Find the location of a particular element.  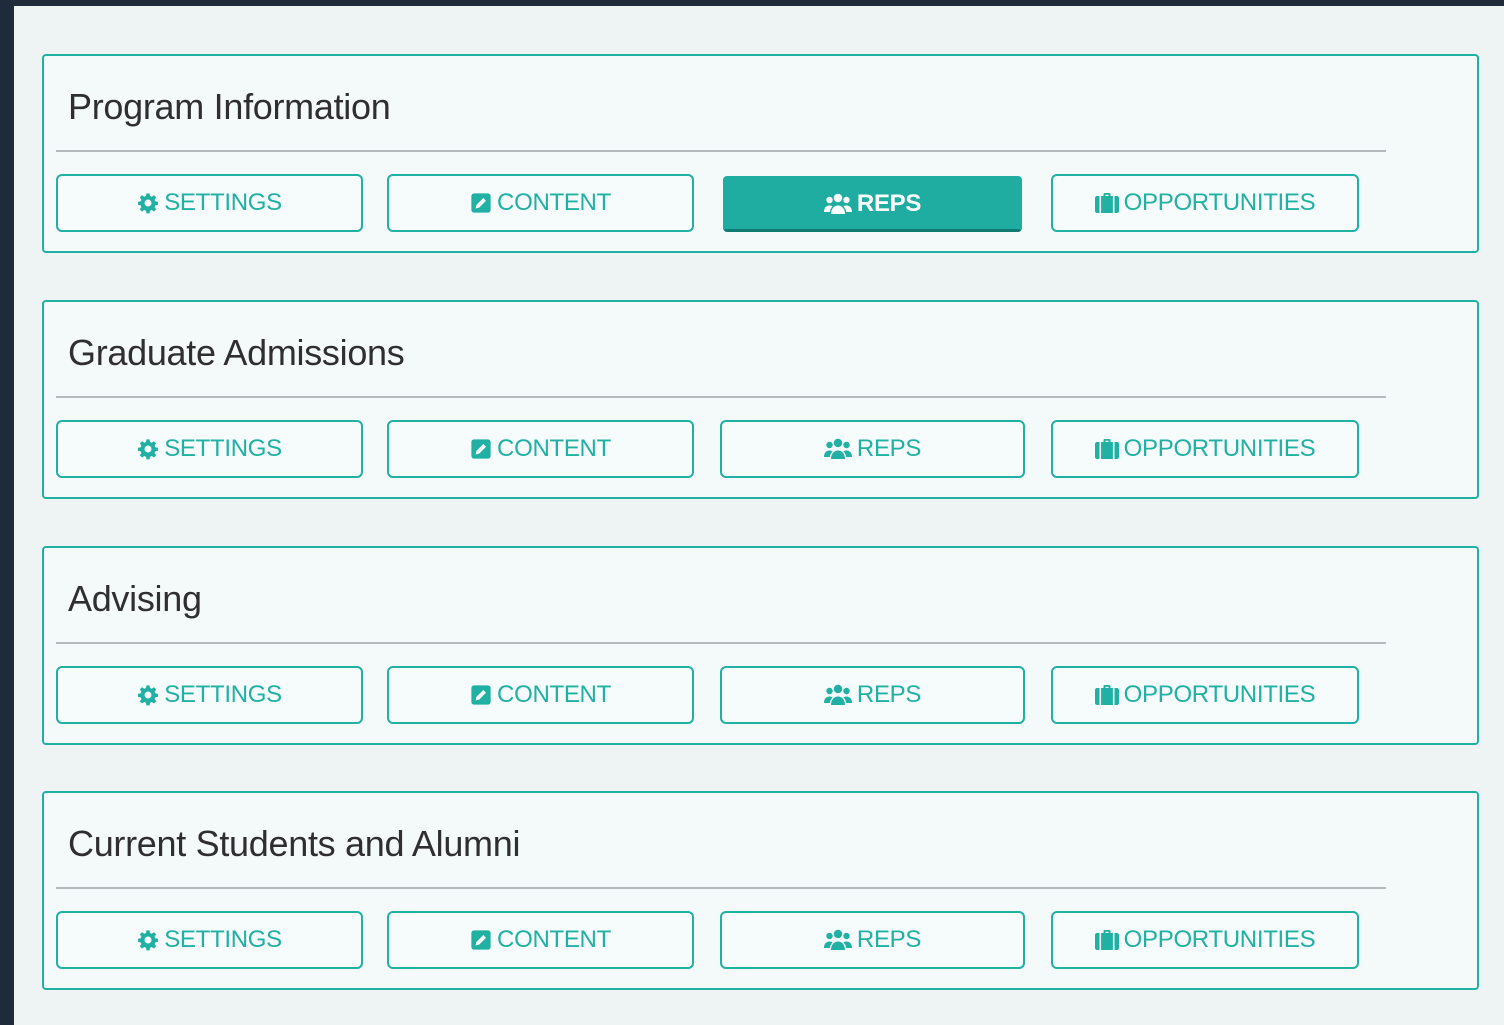

section-title: Graduate Admissions is located at coordinates (236, 352).